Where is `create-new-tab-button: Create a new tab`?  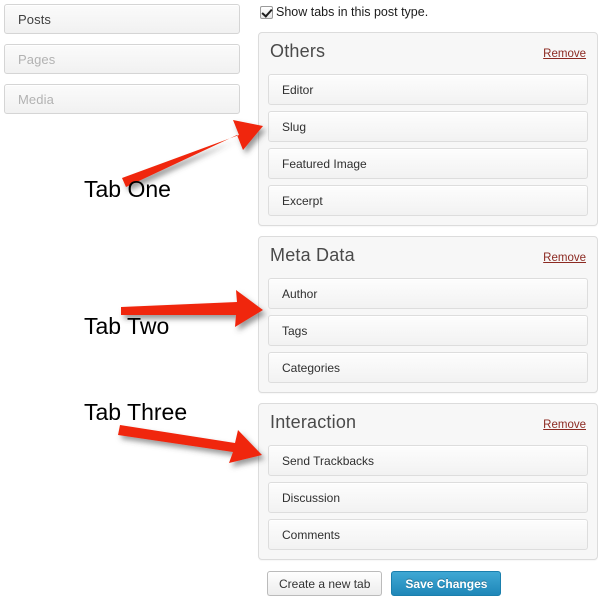 create-new-tab-button: Create a new tab is located at coordinates (325, 583).